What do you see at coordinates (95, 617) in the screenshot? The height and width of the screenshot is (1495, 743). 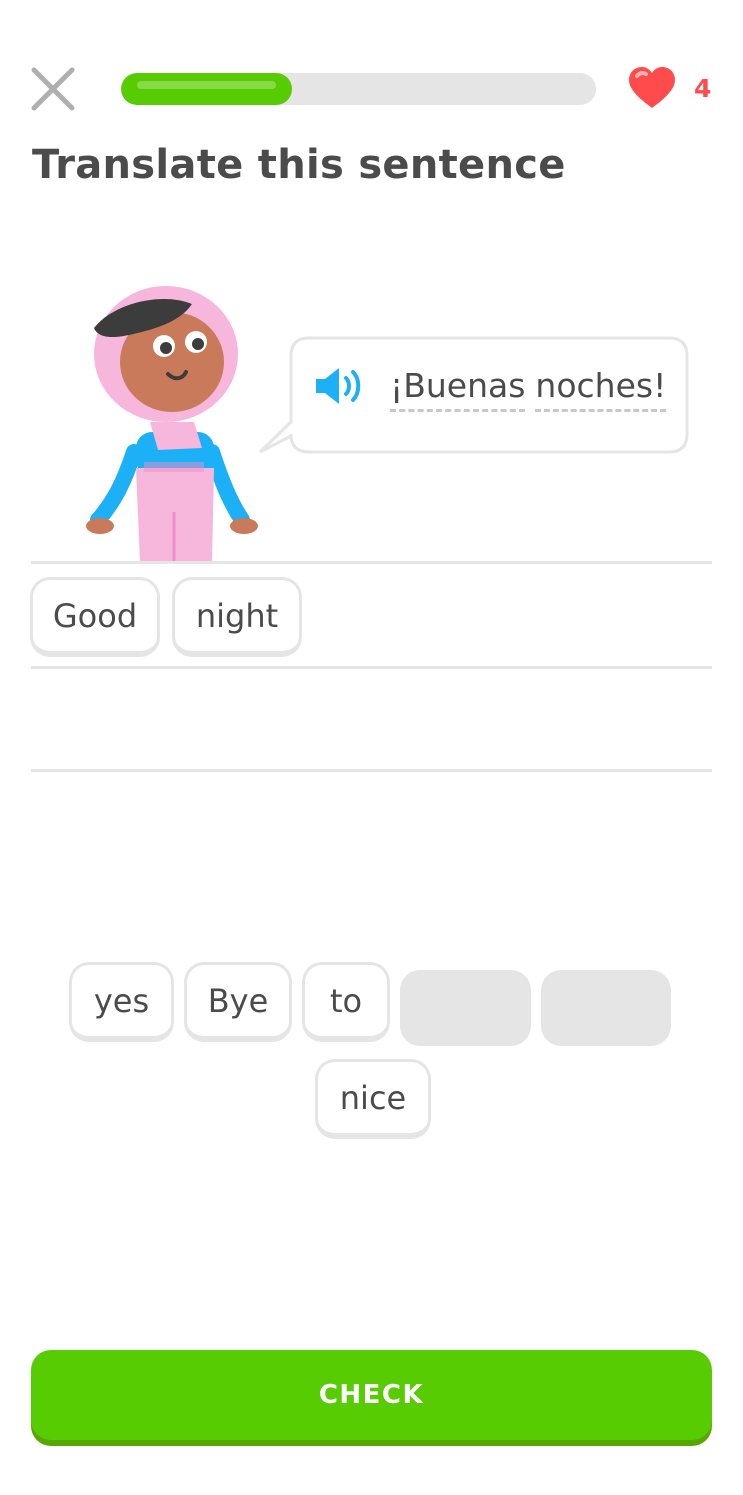 I see `answer-chip-good: Good` at bounding box center [95, 617].